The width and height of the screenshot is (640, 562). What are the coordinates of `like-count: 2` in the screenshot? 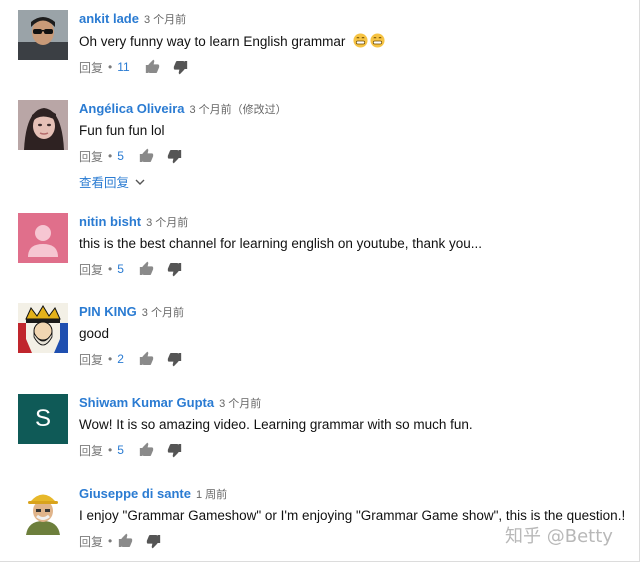 It's located at (120, 359).